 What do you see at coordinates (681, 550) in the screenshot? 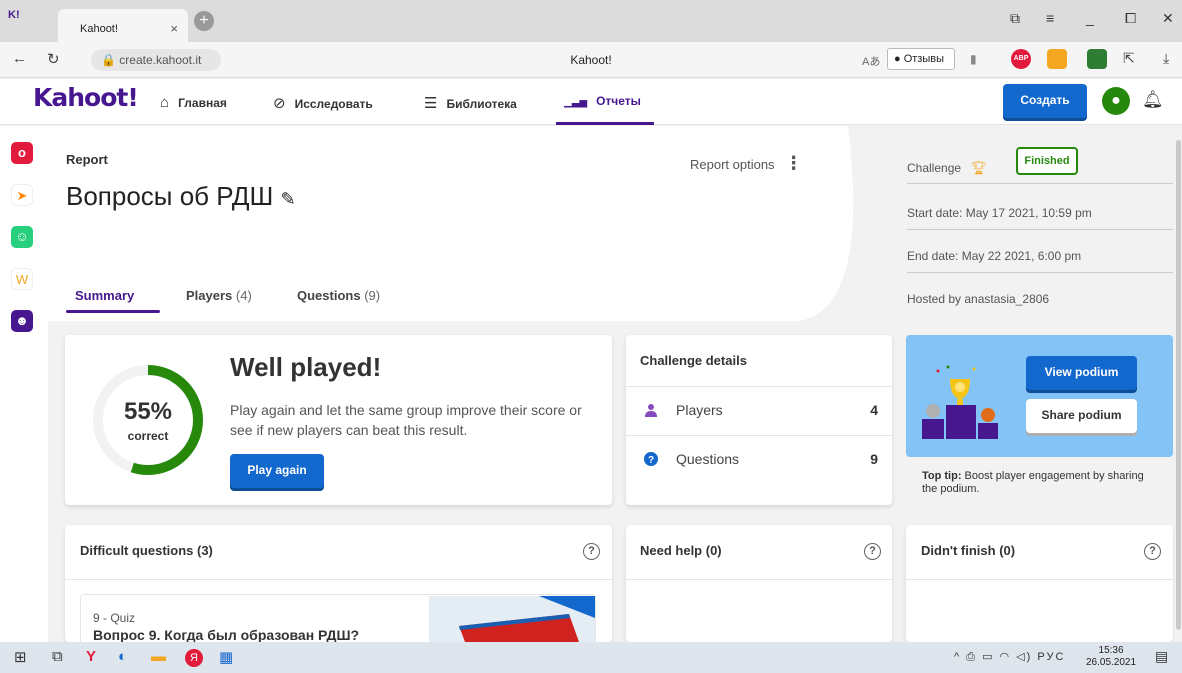
I see `need-help-title: Need help (0)` at bounding box center [681, 550].